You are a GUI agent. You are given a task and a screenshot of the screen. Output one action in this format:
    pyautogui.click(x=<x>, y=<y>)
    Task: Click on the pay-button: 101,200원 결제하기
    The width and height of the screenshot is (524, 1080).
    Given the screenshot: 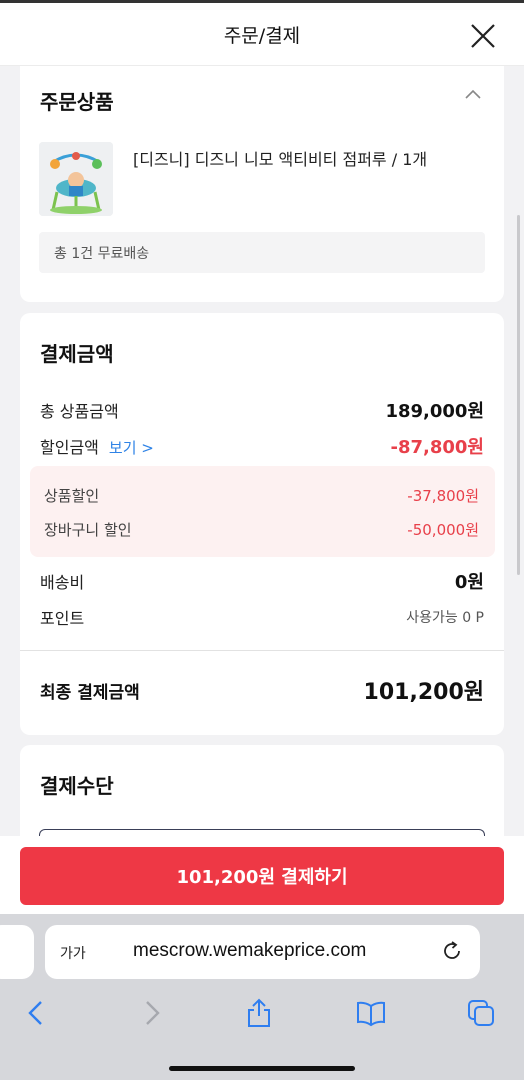 What is the action you would take?
    pyautogui.click(x=262, y=876)
    